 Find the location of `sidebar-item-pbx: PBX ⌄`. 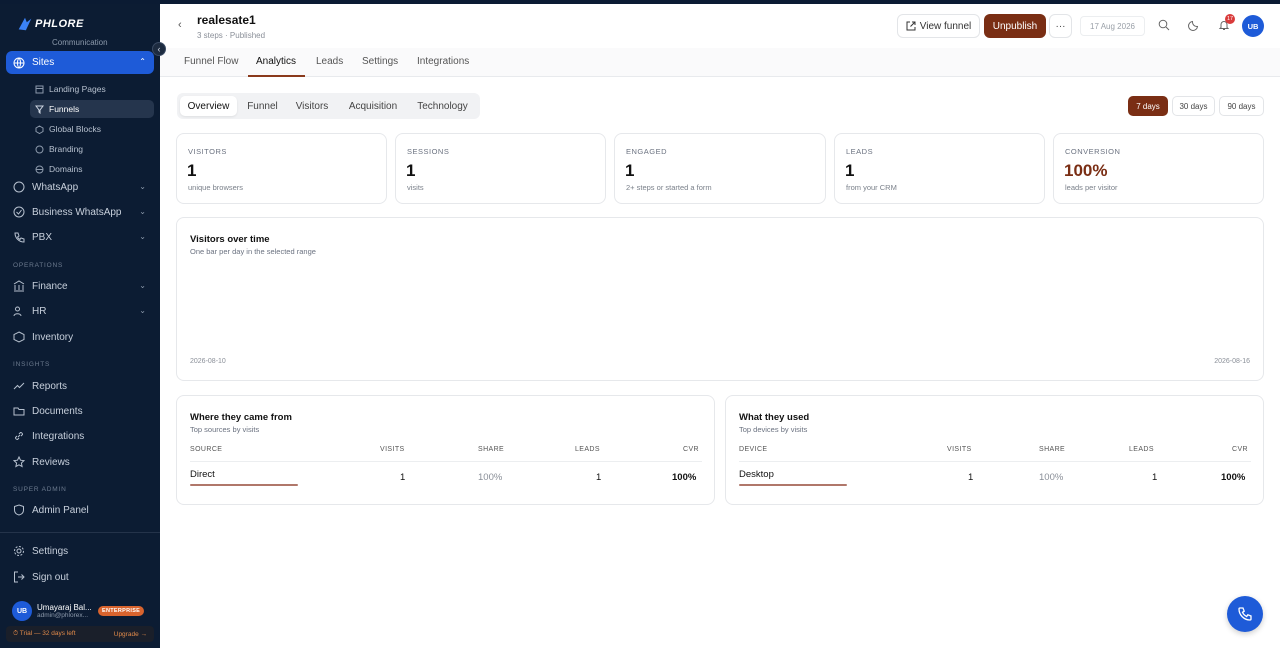

sidebar-item-pbx: PBX ⌄ is located at coordinates (81, 237).